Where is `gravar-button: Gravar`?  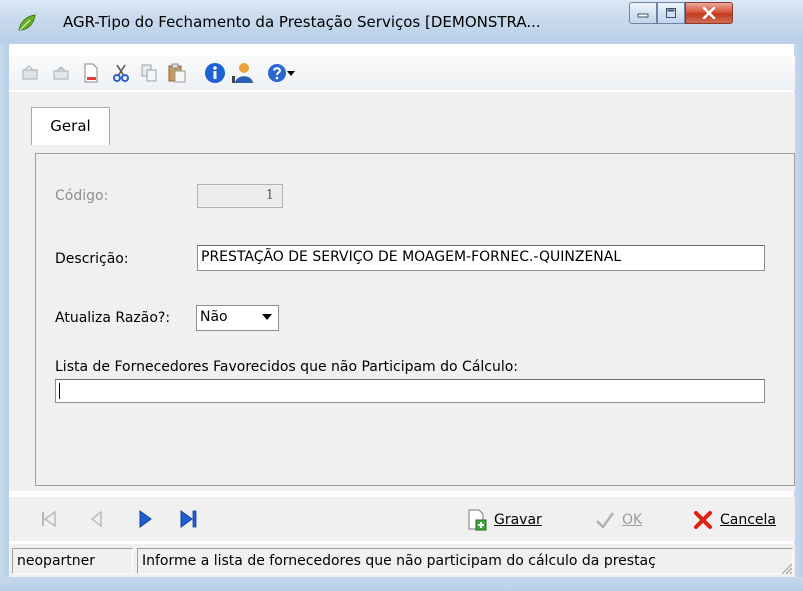 gravar-button: Gravar is located at coordinates (504, 520).